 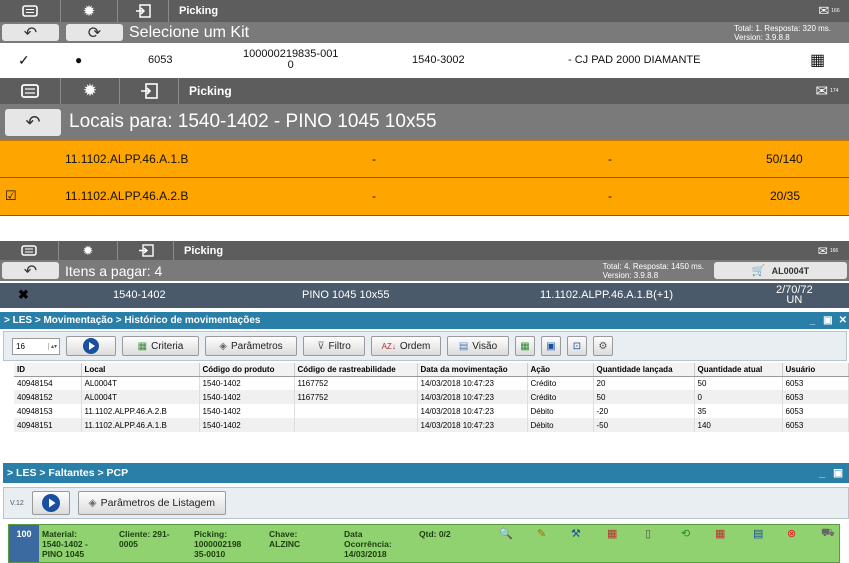 I want to click on report-icon: ▤, so click(x=758, y=533).